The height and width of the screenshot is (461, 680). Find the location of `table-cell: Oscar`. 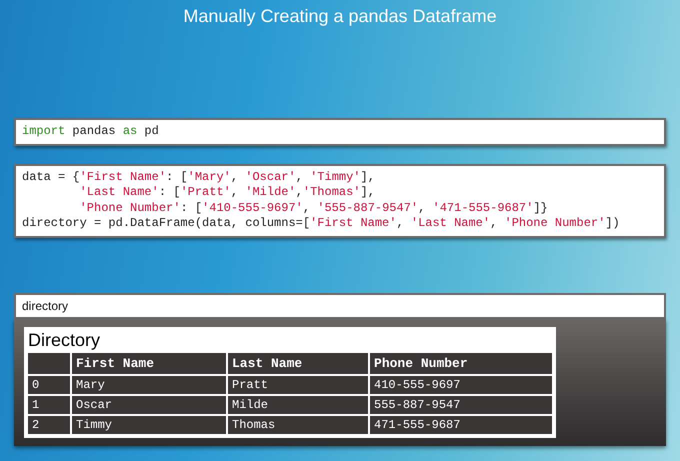

table-cell: Oscar is located at coordinates (149, 405).